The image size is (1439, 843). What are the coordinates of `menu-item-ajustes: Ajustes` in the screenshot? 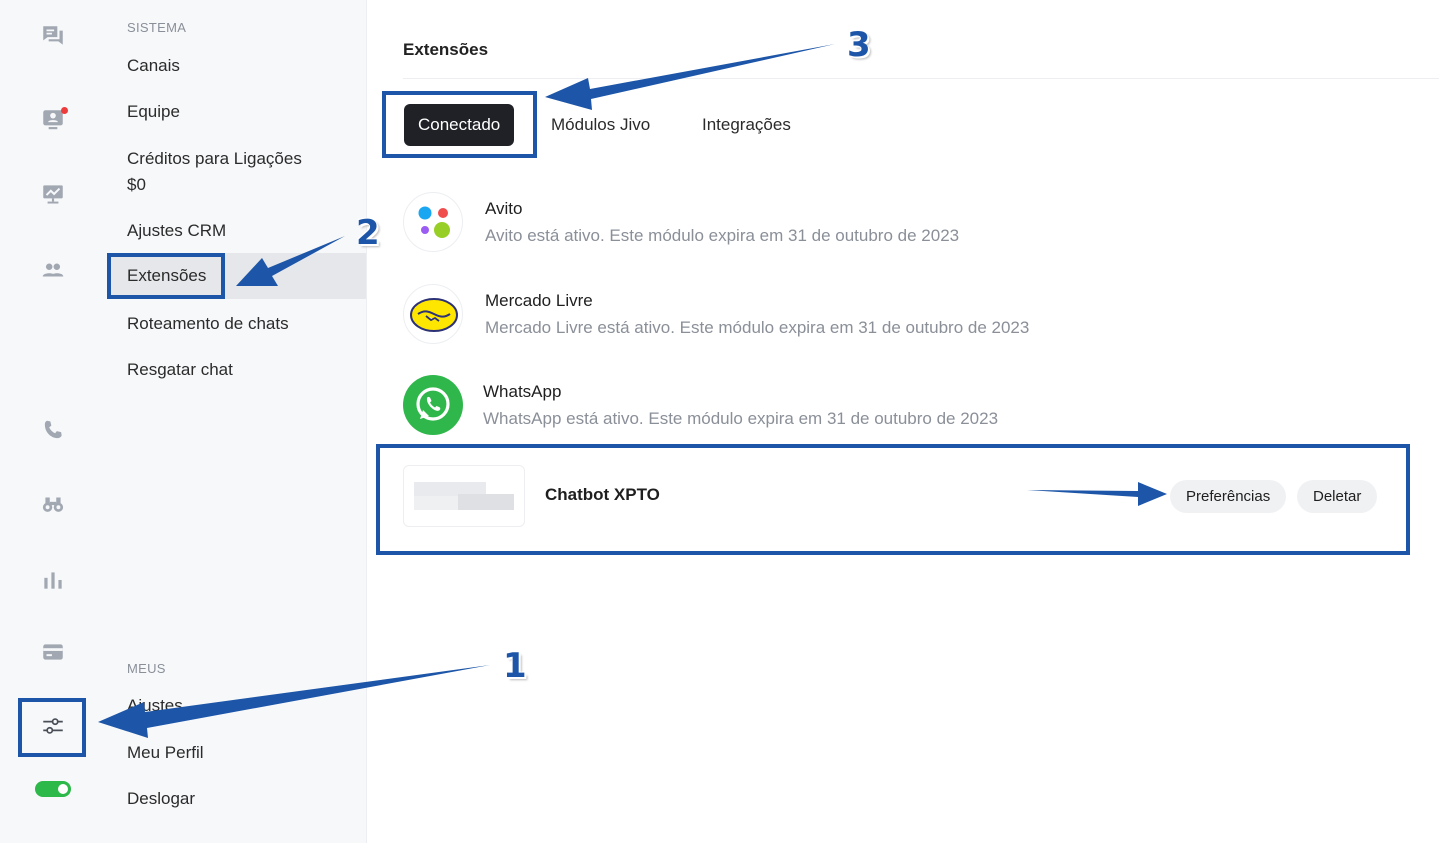 It's located at (237, 706).